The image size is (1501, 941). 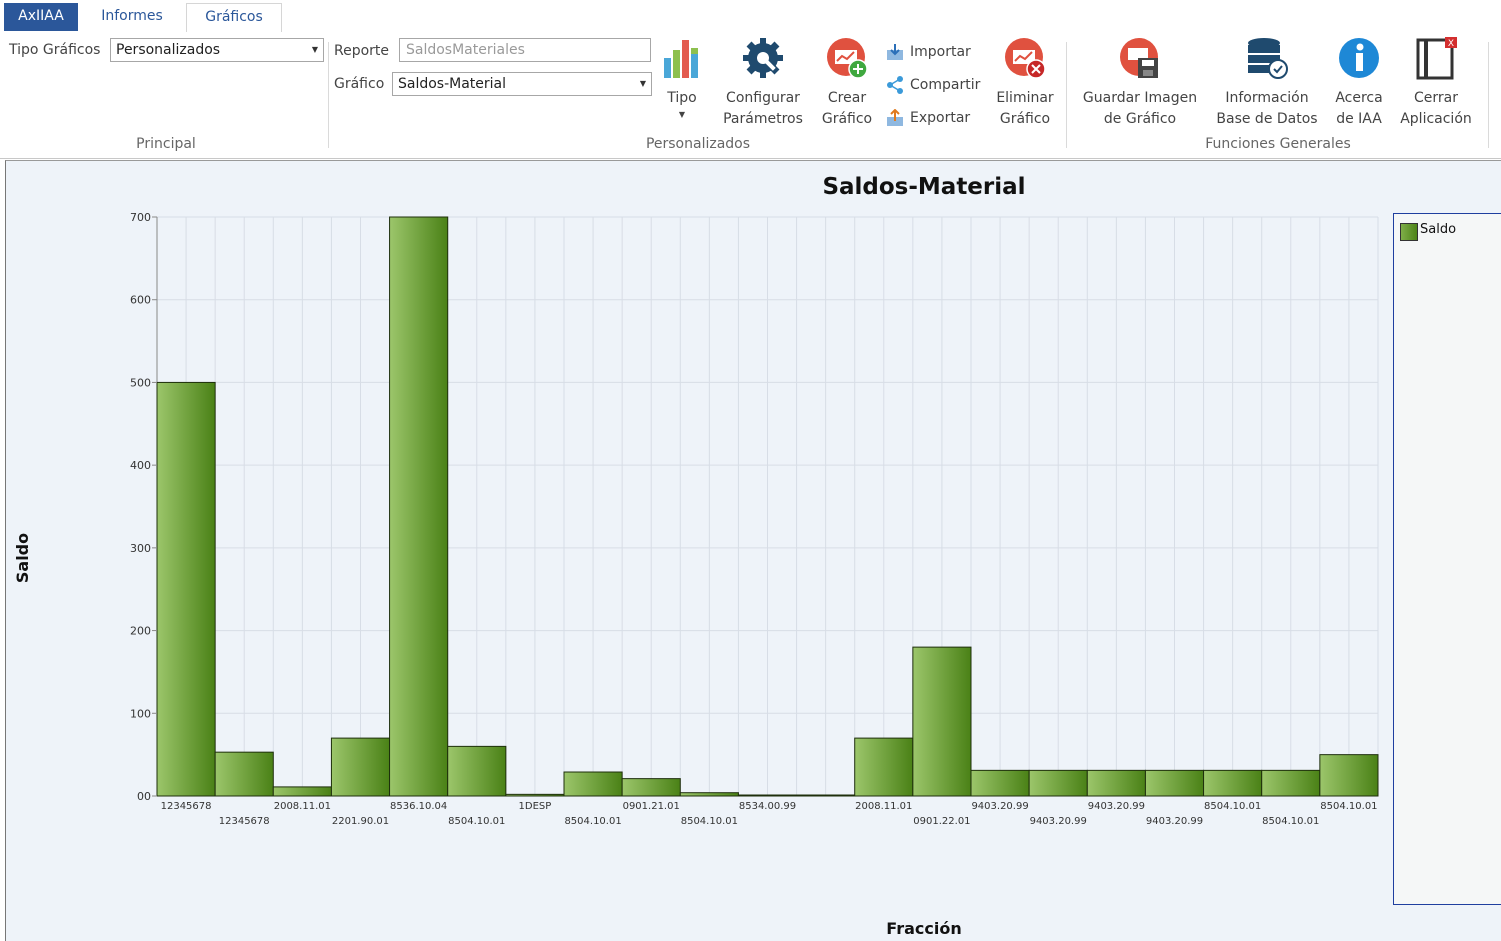 I want to click on group-label-funciones: Funciones Generales, so click(x=1278, y=144).